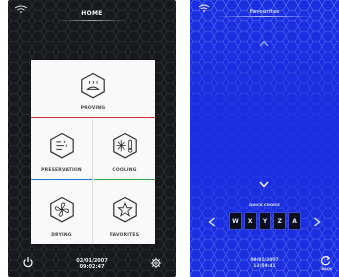  What do you see at coordinates (325, 260) in the screenshot?
I see `back-icon` at bounding box center [325, 260].